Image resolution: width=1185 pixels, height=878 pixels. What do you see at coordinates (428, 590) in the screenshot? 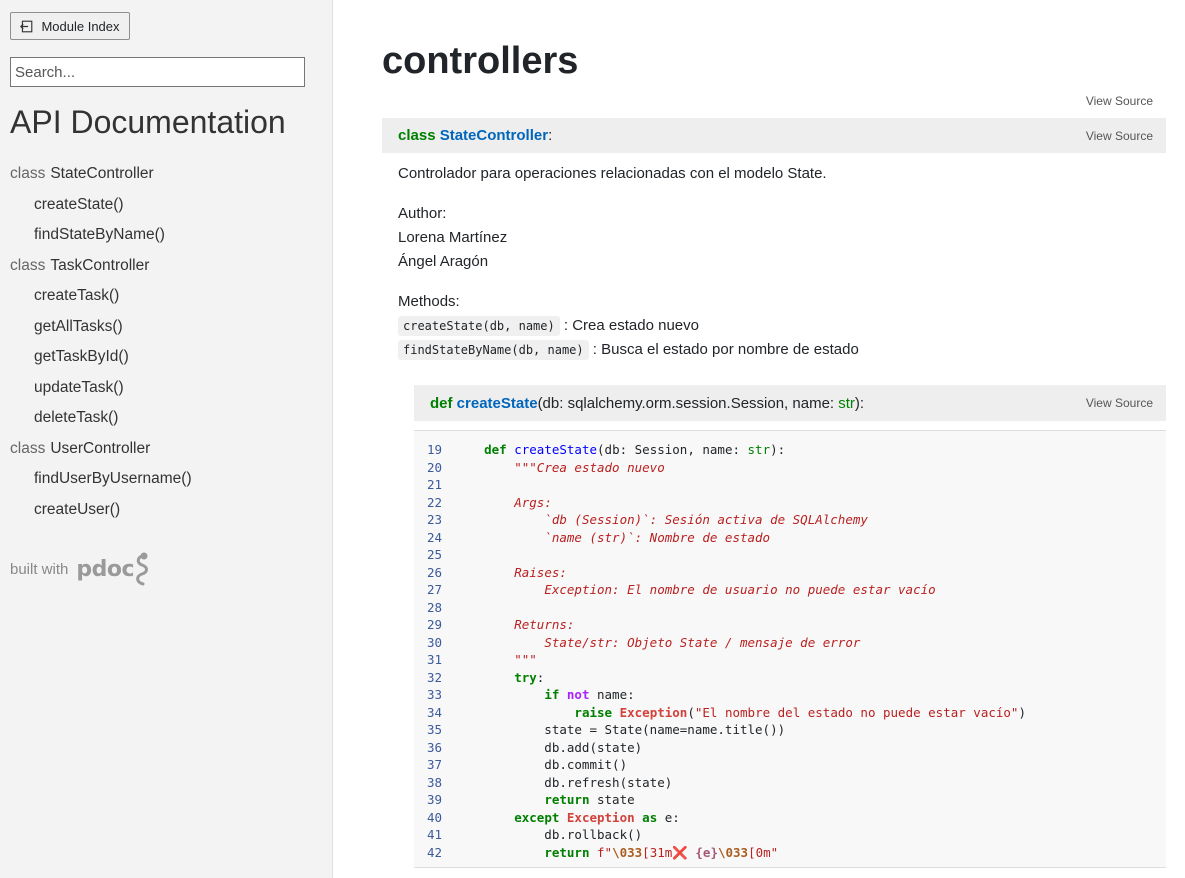
I see `line-number: 27` at bounding box center [428, 590].